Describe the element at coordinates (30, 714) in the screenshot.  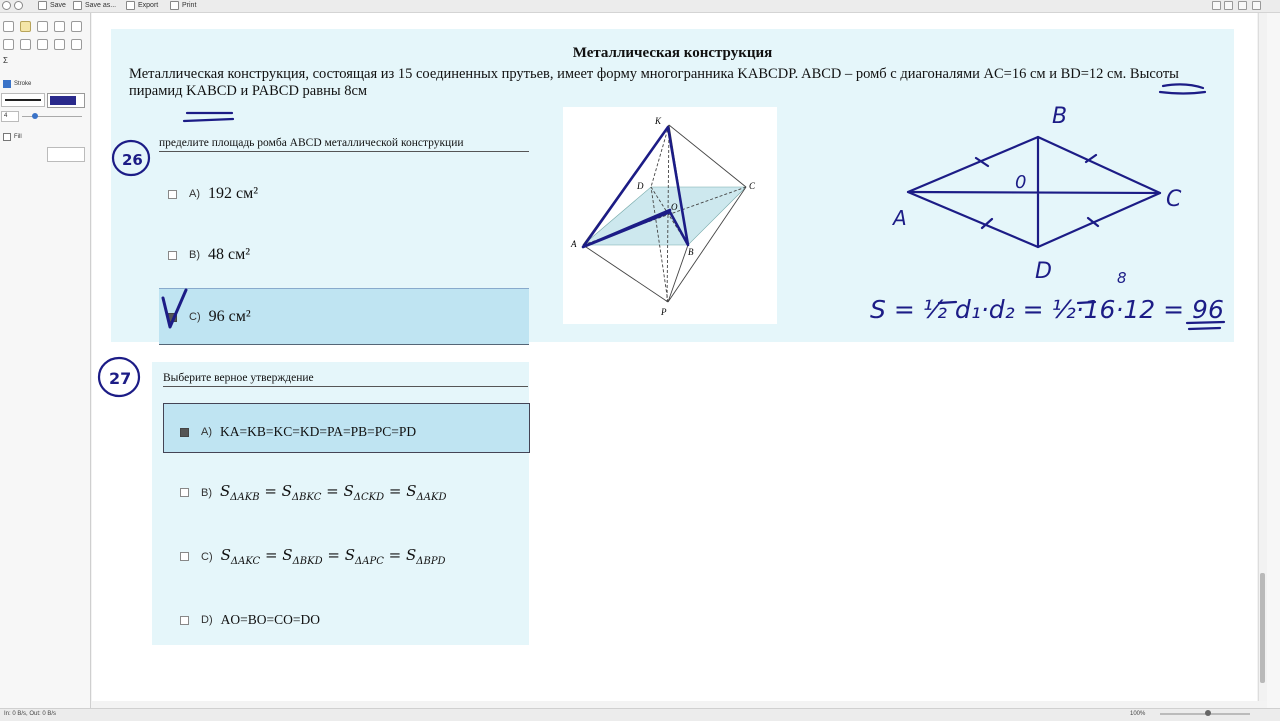
I see `network-status: In: 0 B/s, Out: 0 B/s` at that location.